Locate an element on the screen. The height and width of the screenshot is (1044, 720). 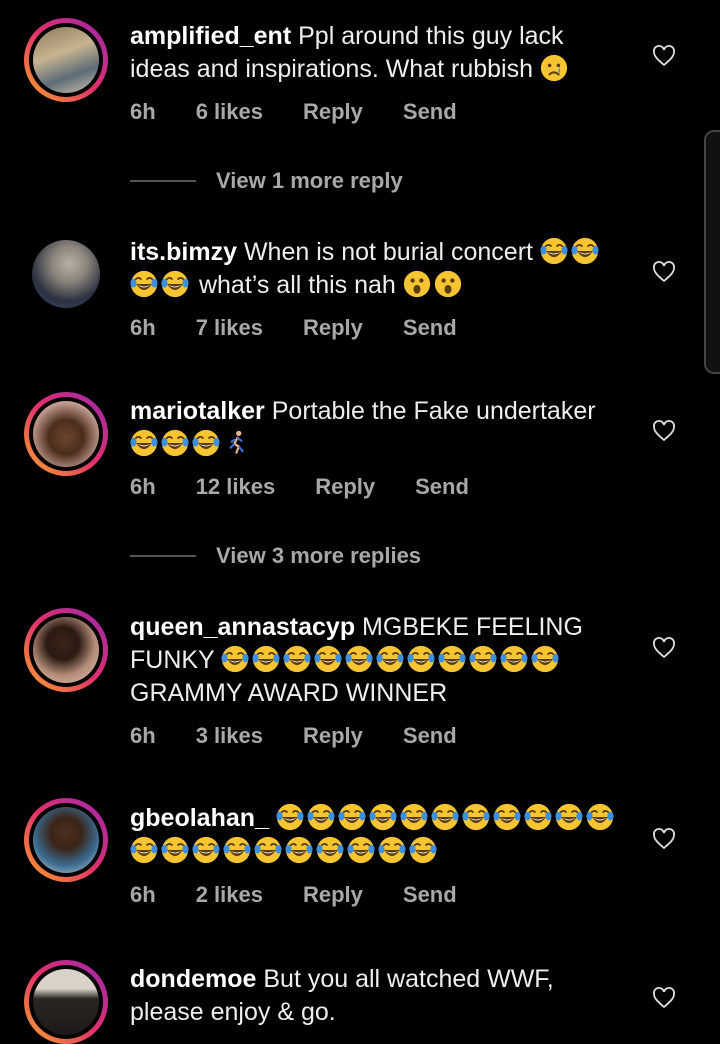
comment-meta: 6h 7 likes Reply Send is located at coordinates (313, 328).